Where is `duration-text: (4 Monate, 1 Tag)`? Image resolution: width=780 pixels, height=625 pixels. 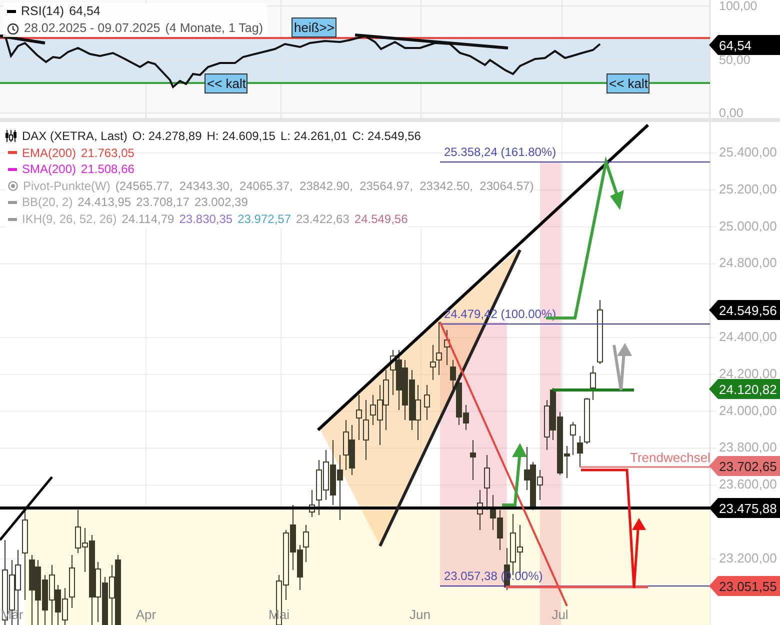
duration-text: (4 Monate, 1 Tag) is located at coordinates (214, 28).